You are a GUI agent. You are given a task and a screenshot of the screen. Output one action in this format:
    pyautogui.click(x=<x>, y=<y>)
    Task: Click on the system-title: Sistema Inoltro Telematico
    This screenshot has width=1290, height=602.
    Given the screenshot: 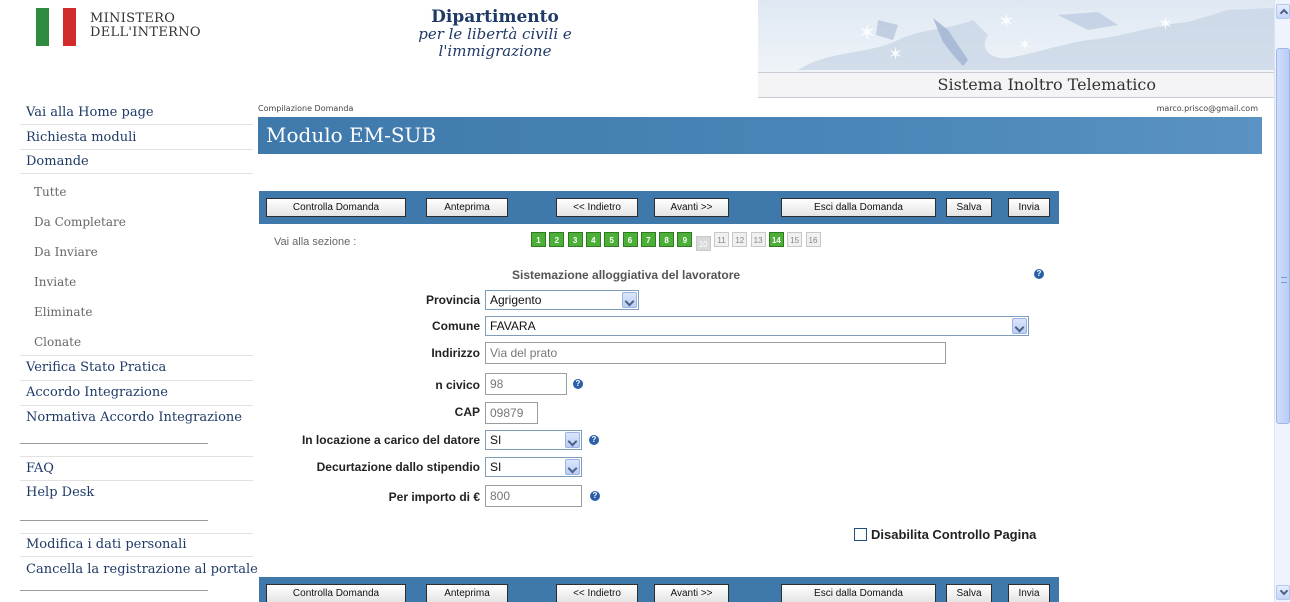 What is the action you would take?
    pyautogui.click(x=1047, y=84)
    